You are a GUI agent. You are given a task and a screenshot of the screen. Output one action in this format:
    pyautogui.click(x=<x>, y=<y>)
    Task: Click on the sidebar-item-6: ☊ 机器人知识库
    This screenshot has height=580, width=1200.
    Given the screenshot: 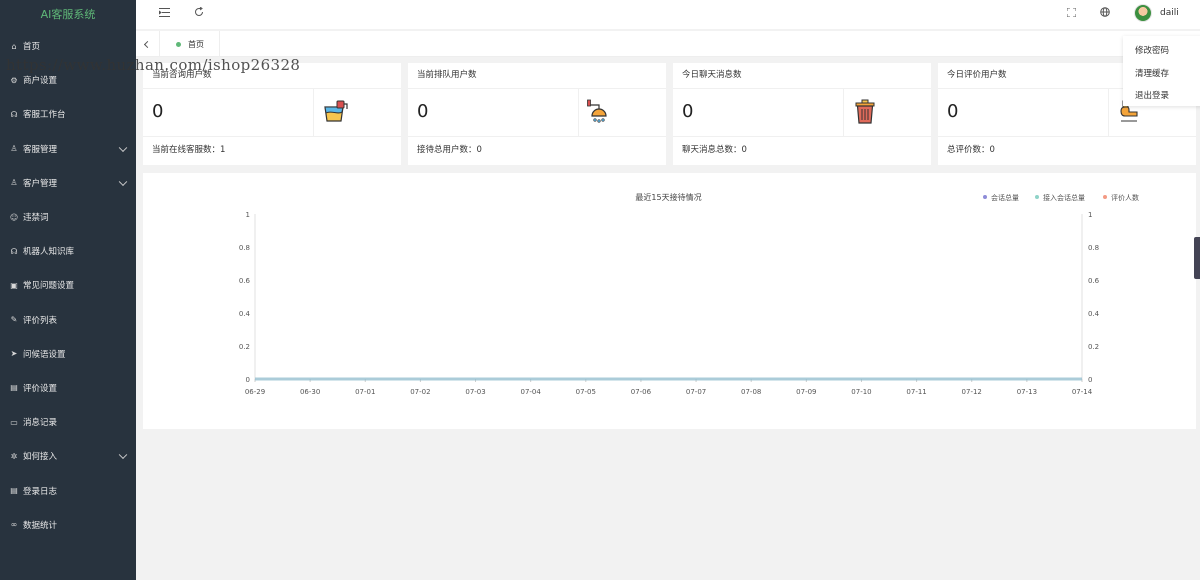 What is the action you would take?
    pyautogui.click(x=68, y=251)
    